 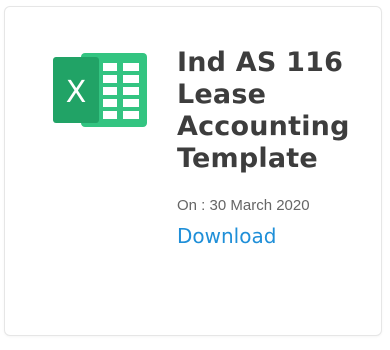 What do you see at coordinates (76, 92) in the screenshot?
I see `excel-icon-letter: X` at bounding box center [76, 92].